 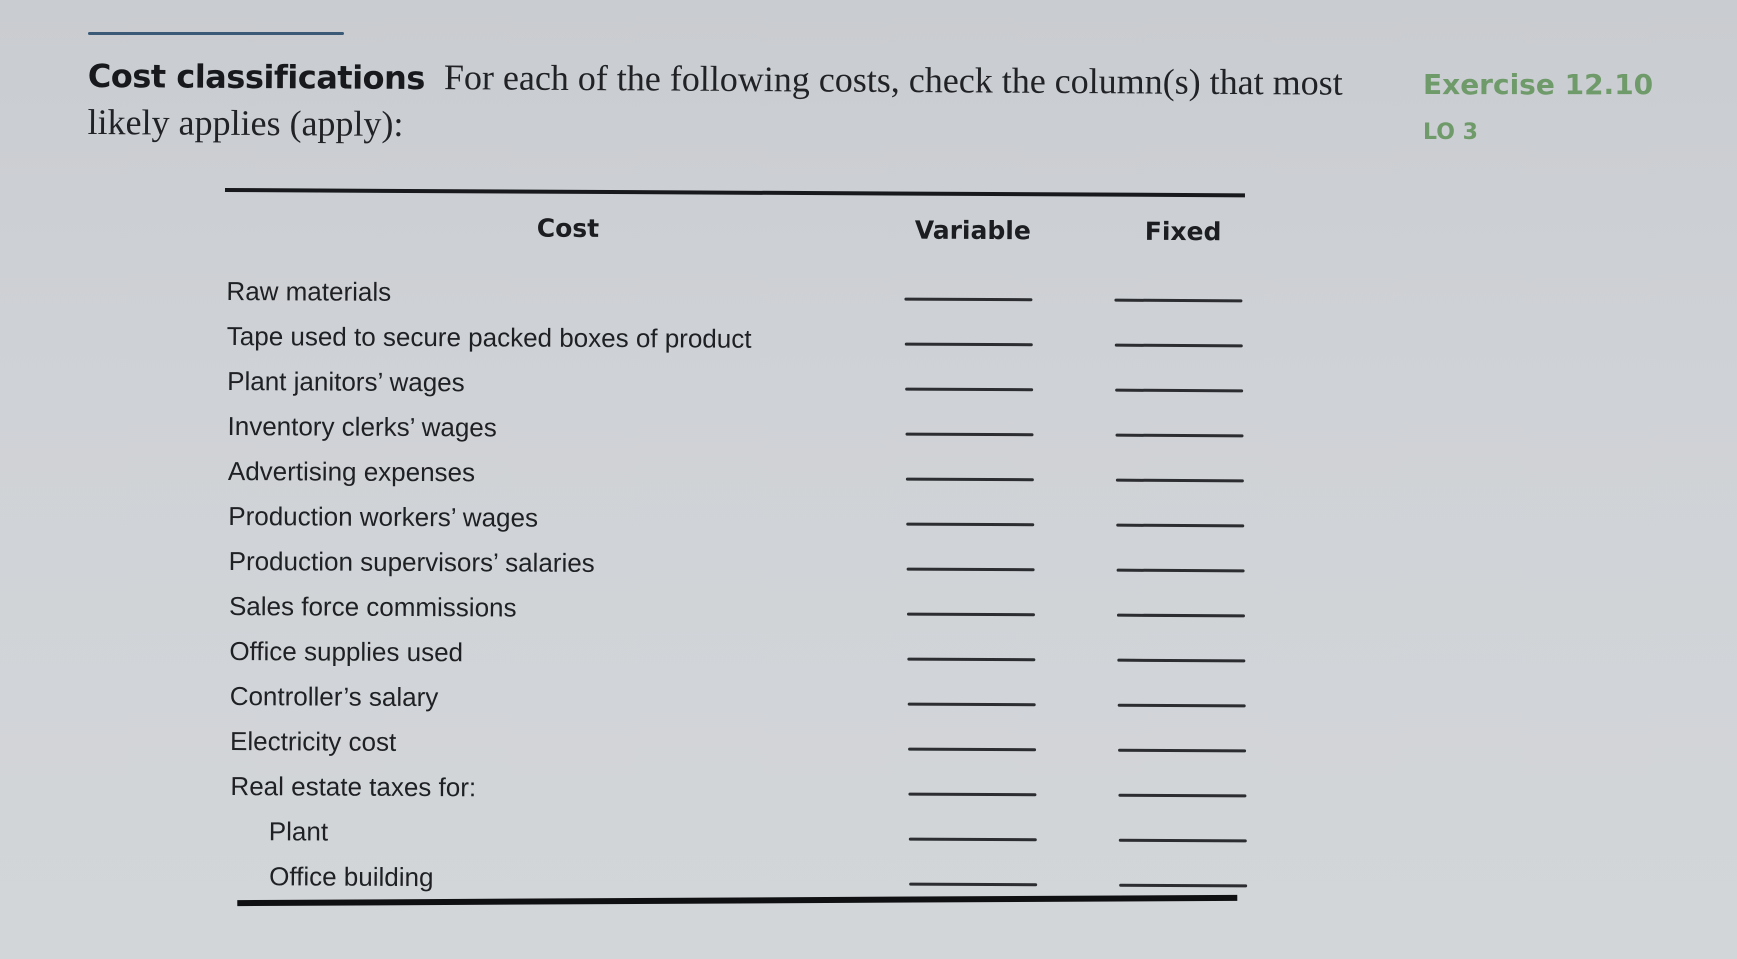 What do you see at coordinates (256, 77) in the screenshot?
I see `exercise-title: Cost classifications` at bounding box center [256, 77].